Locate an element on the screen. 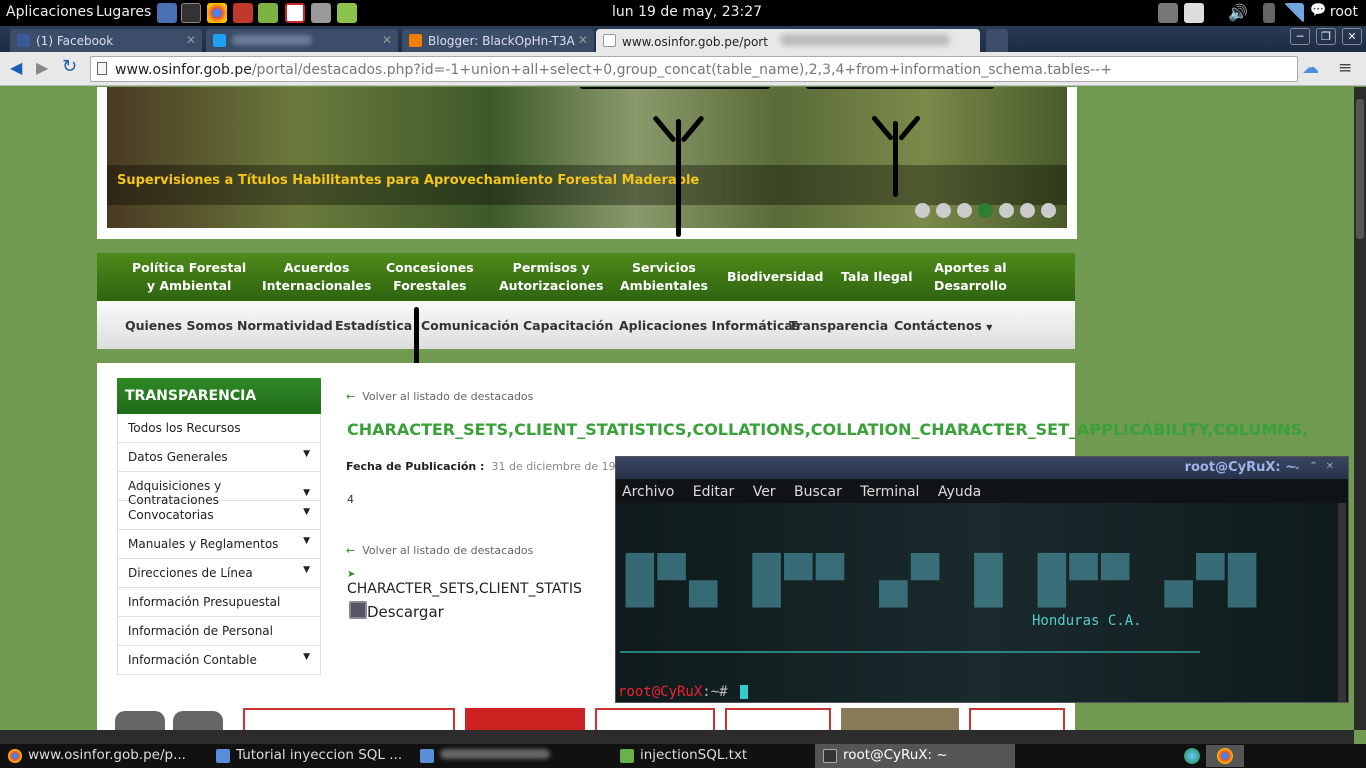  sidebar-item-todos-recursos: Todos los Recursos is located at coordinates (219, 428).